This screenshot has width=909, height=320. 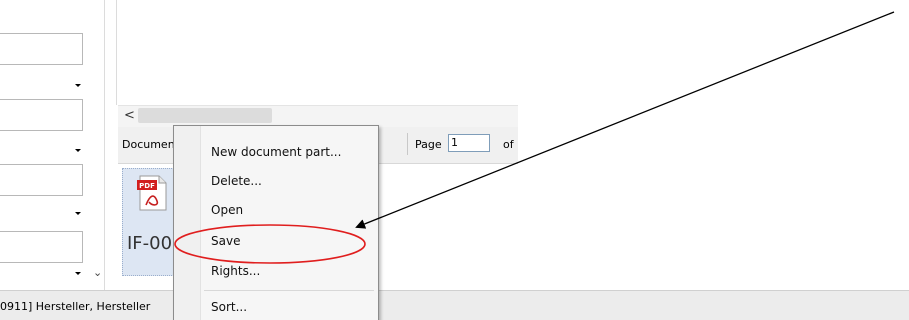 What do you see at coordinates (205, 115) in the screenshot?
I see `scrollbar-thumb` at bounding box center [205, 115].